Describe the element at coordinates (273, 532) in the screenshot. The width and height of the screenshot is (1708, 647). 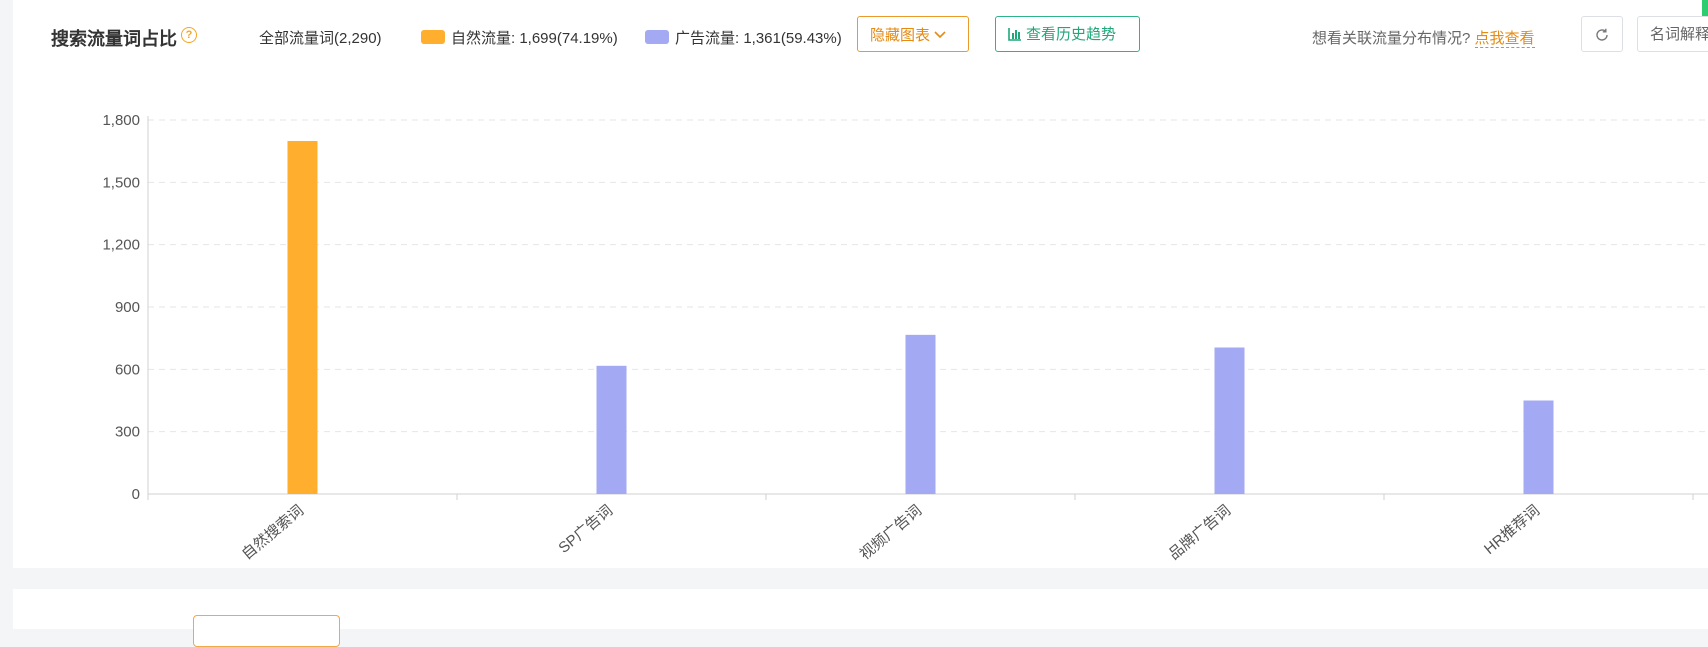
I see `x-tick-label: 自然搜索词` at that location.